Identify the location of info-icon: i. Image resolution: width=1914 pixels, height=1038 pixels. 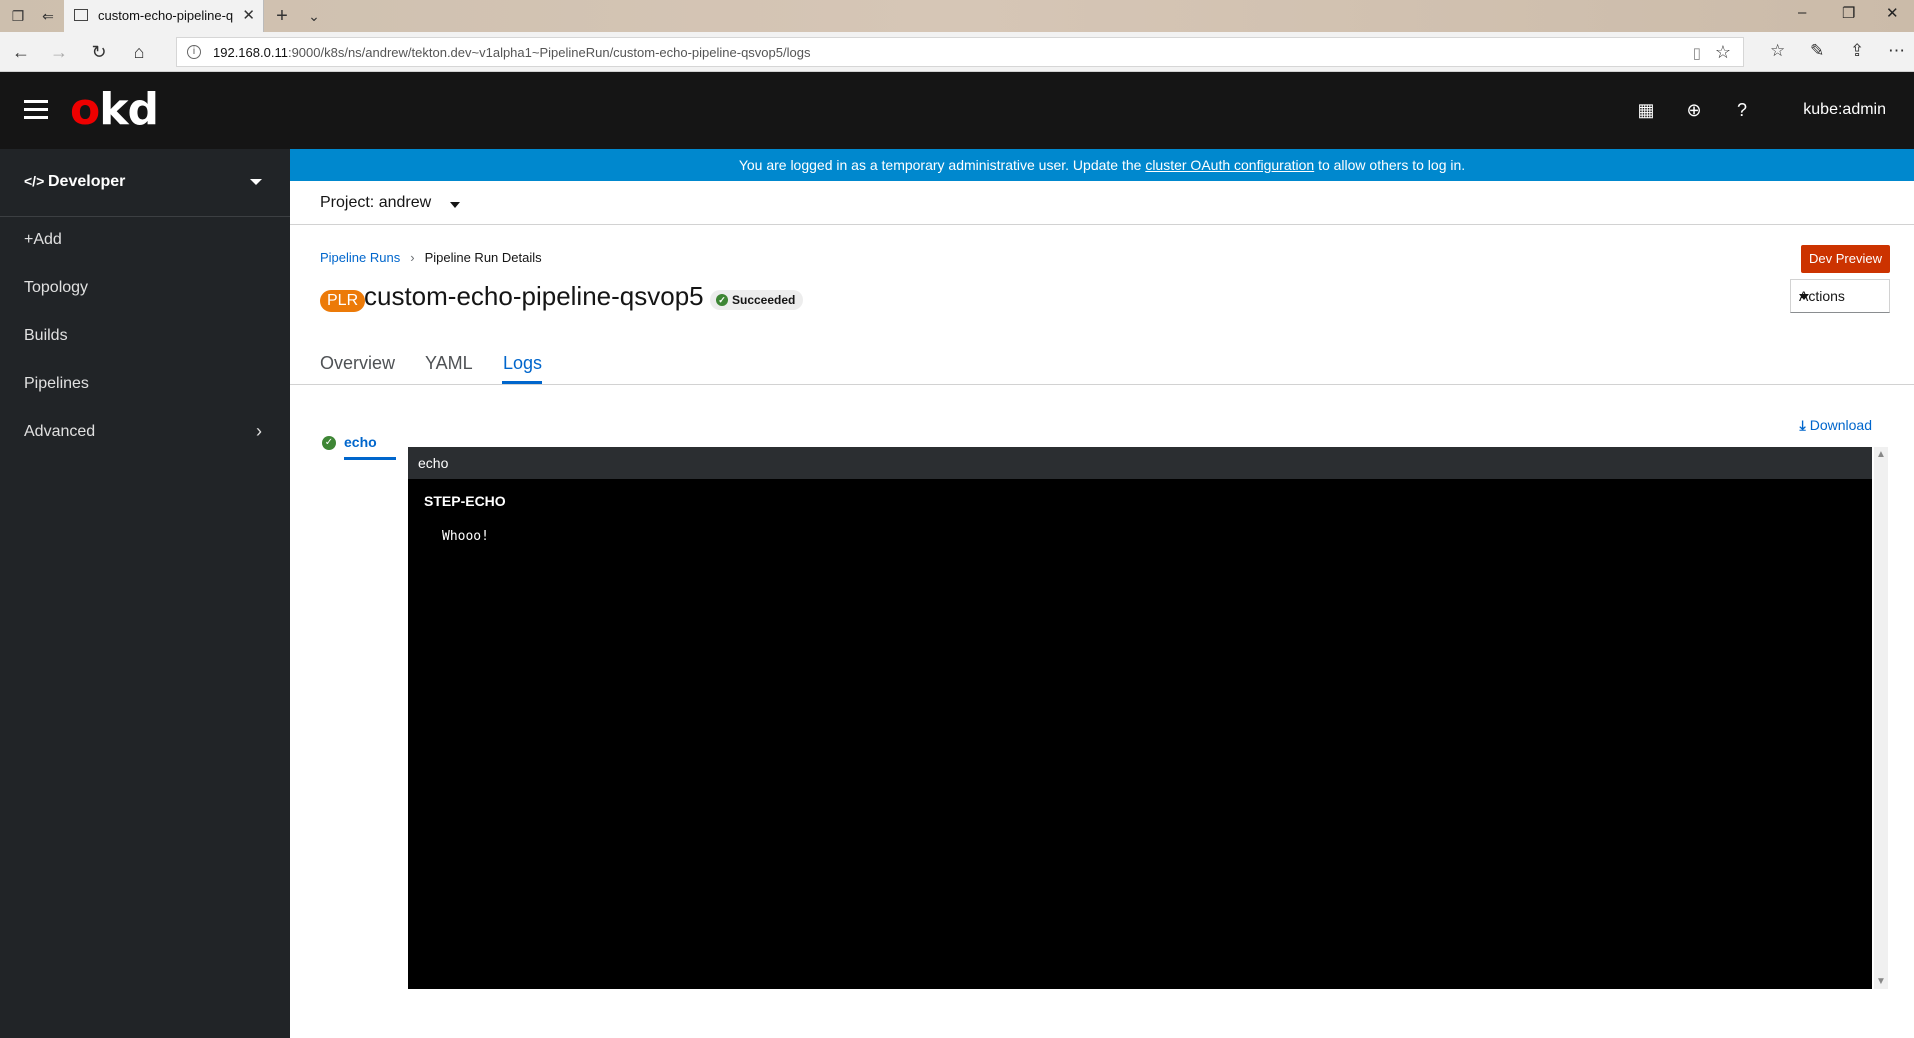
(194, 52).